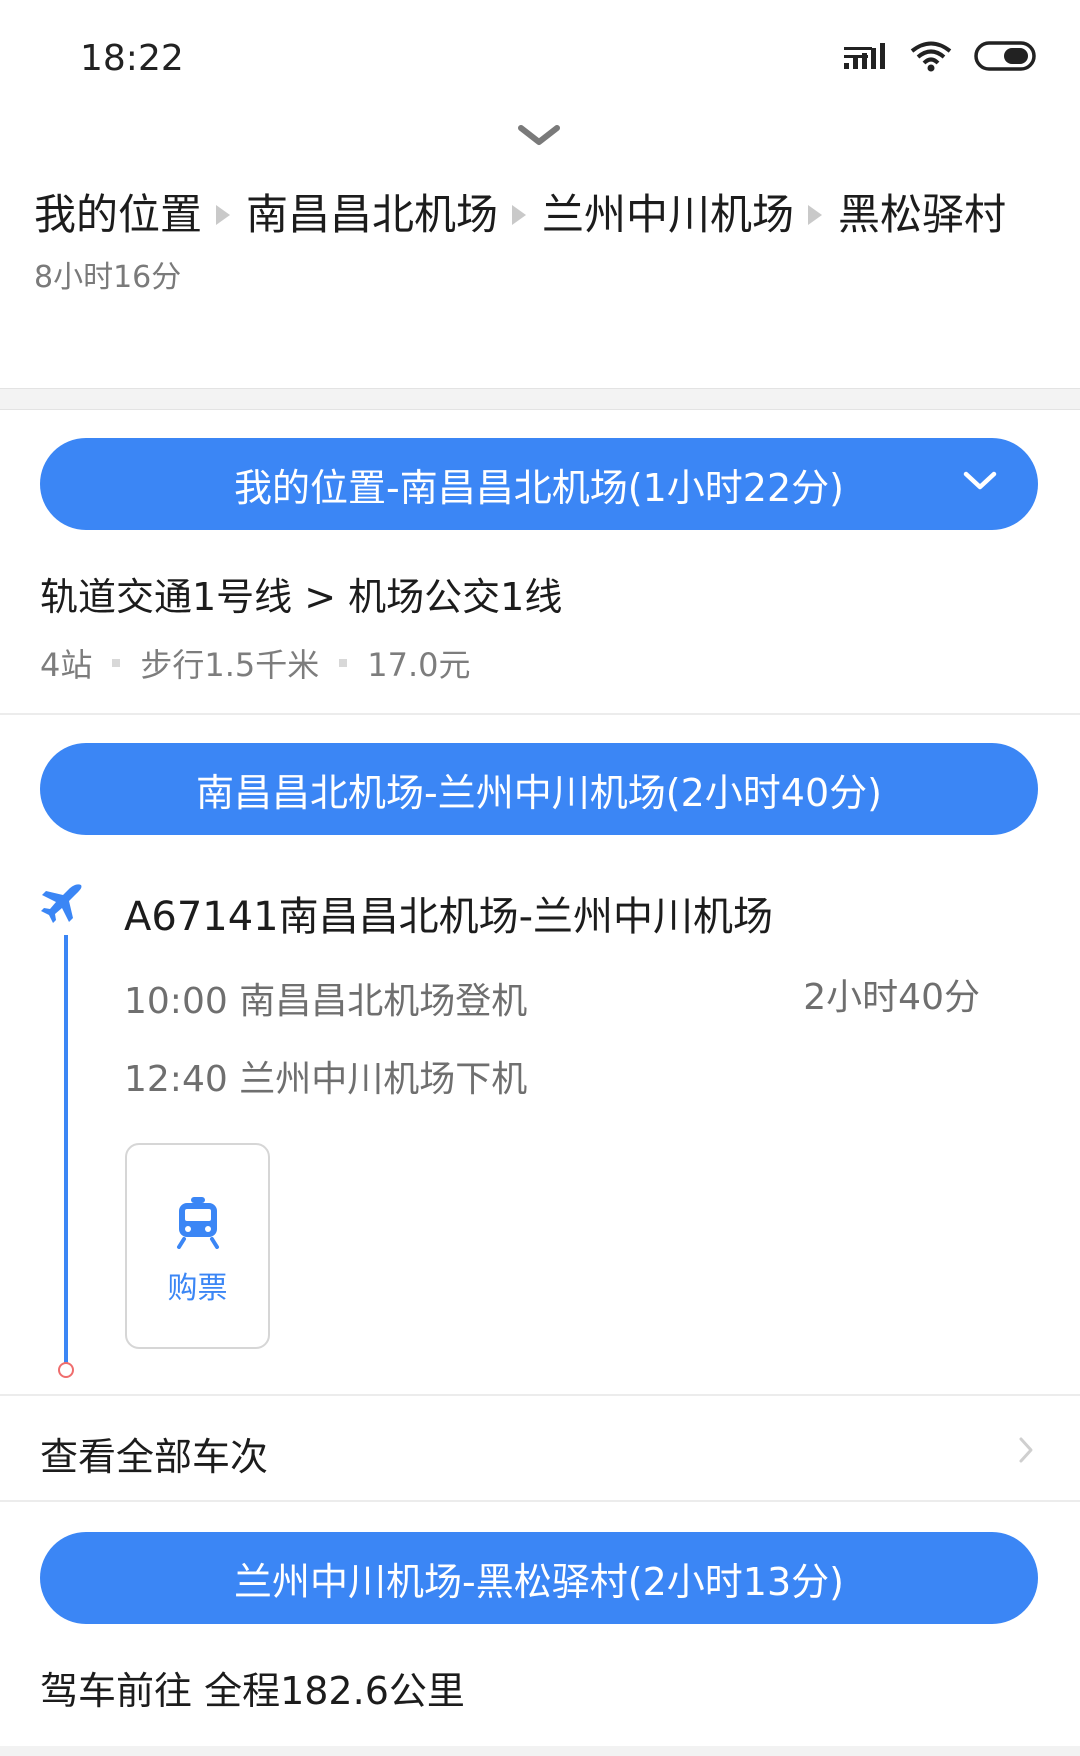 Image resolution: width=1080 pixels, height=1756 pixels. What do you see at coordinates (539, 215) in the screenshot?
I see `route-title: 我的位置 南昌昌北机场 兰州中川机场 黑松驿村` at bounding box center [539, 215].